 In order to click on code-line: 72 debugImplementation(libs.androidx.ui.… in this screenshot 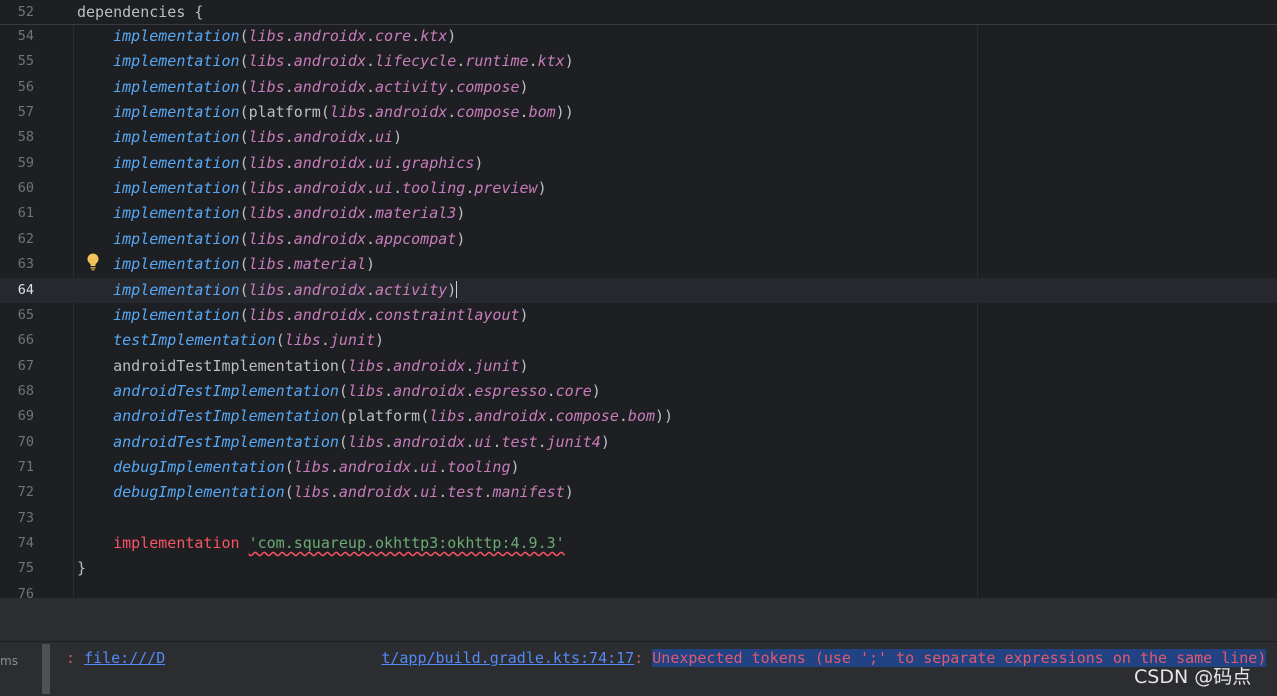, I will do `click(638, 492)`.